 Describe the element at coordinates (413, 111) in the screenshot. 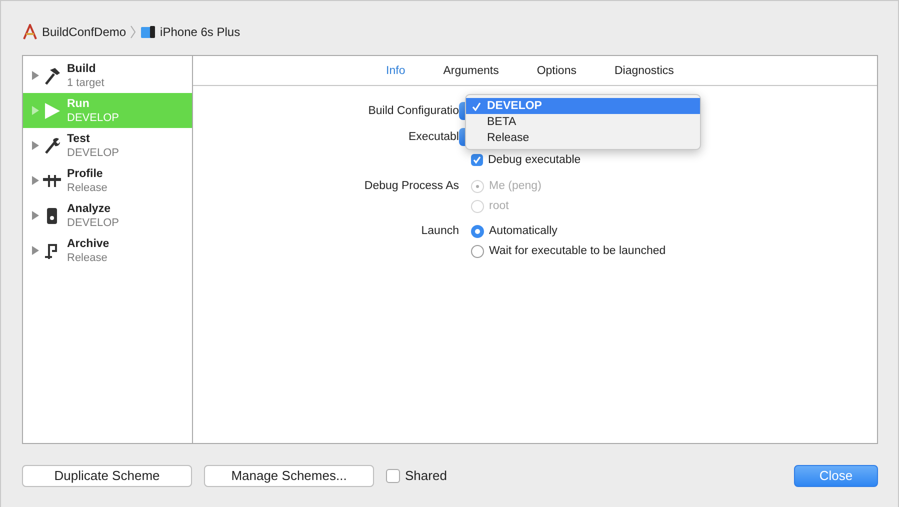

I see `field-label: Build Configuratio` at that location.